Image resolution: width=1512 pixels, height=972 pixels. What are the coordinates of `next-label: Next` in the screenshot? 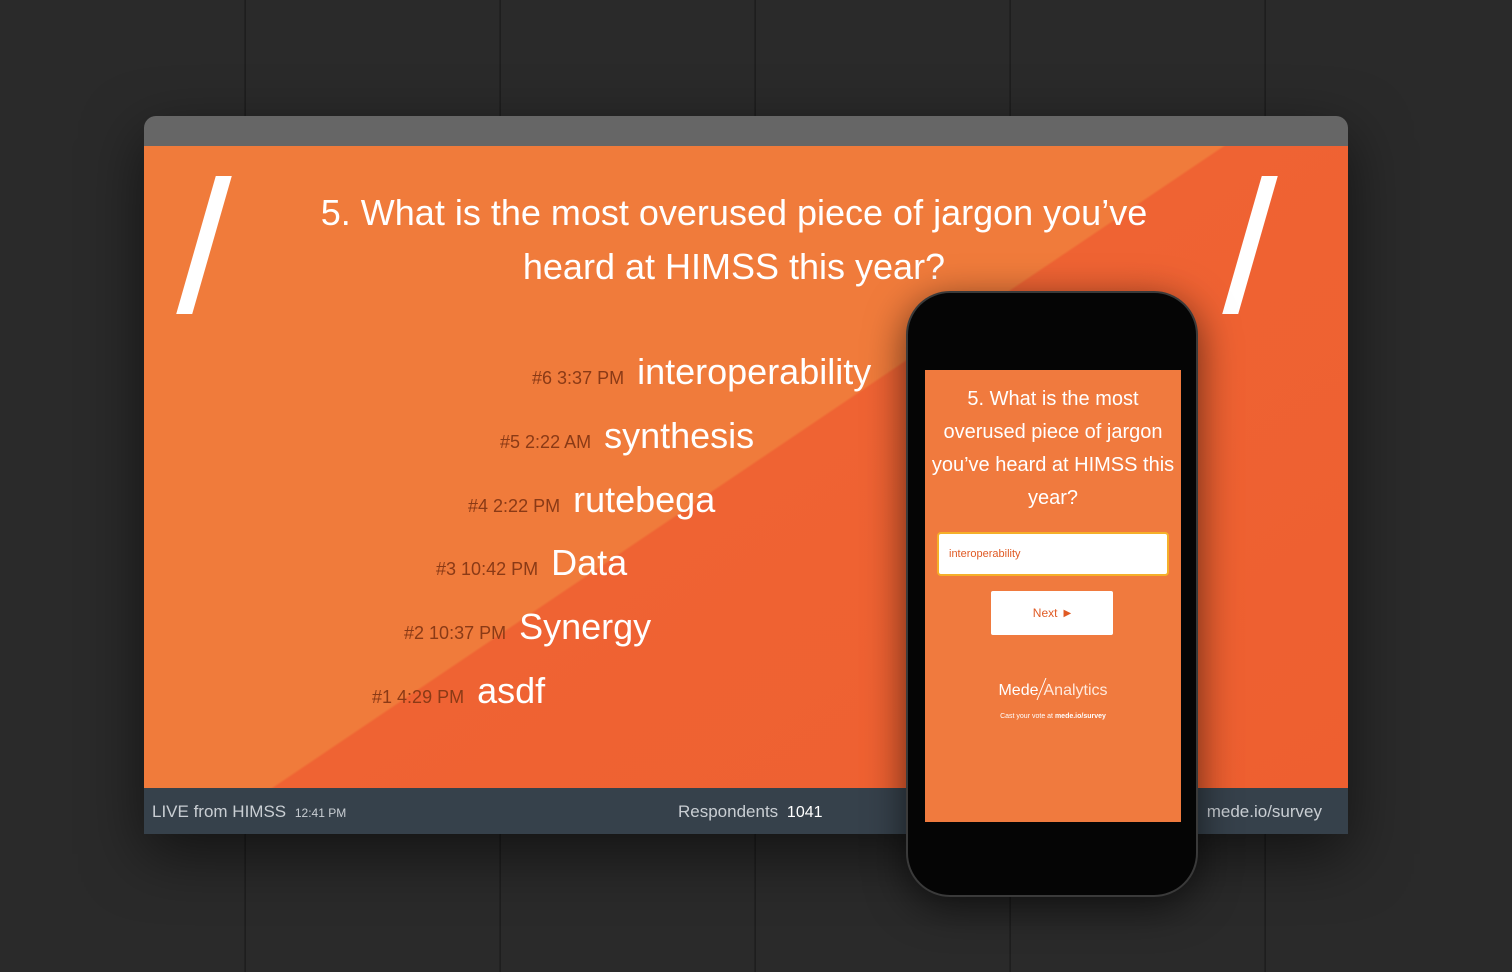 It's located at (1045, 613).